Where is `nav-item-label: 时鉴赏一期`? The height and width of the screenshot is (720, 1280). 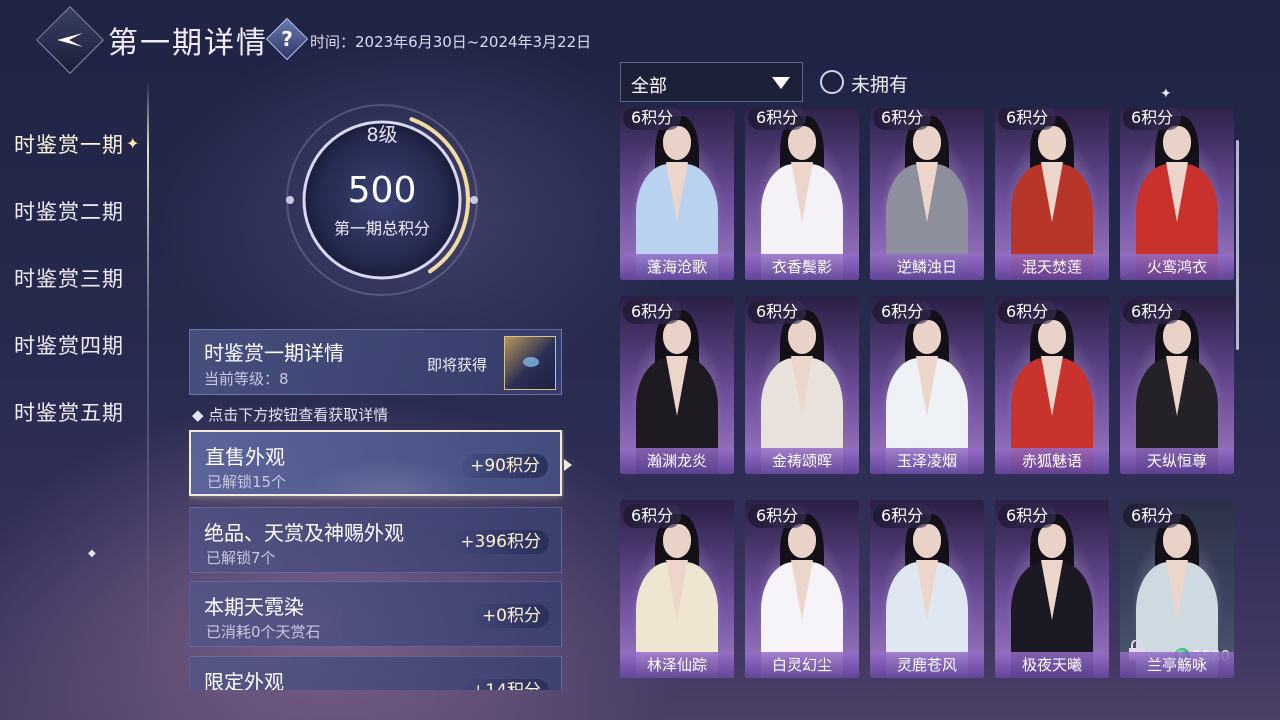
nav-item-label: 时鉴赏一期 is located at coordinates (69, 144).